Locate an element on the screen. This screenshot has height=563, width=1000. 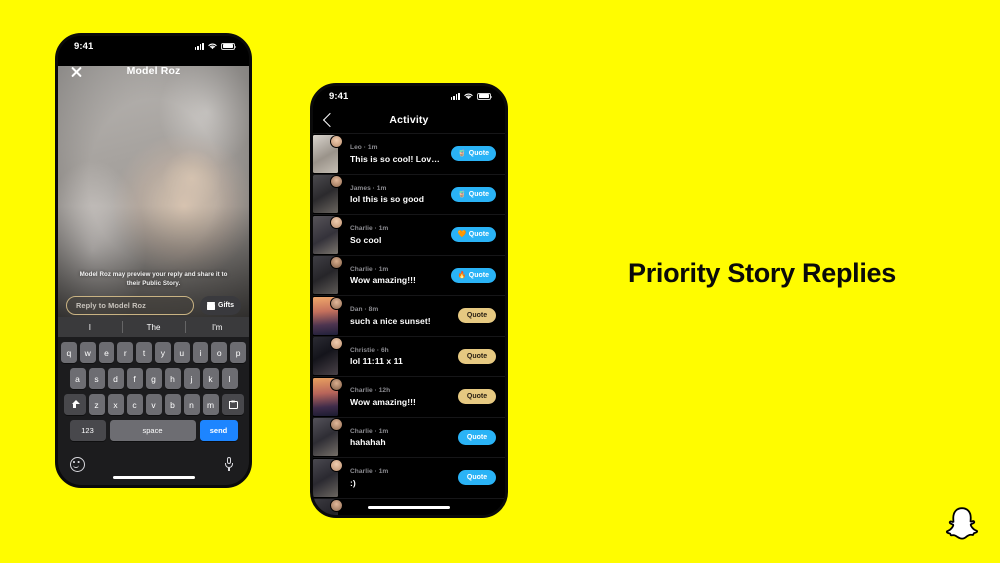
reply-input: Reply to Model Roz is located at coordinates (130, 305).